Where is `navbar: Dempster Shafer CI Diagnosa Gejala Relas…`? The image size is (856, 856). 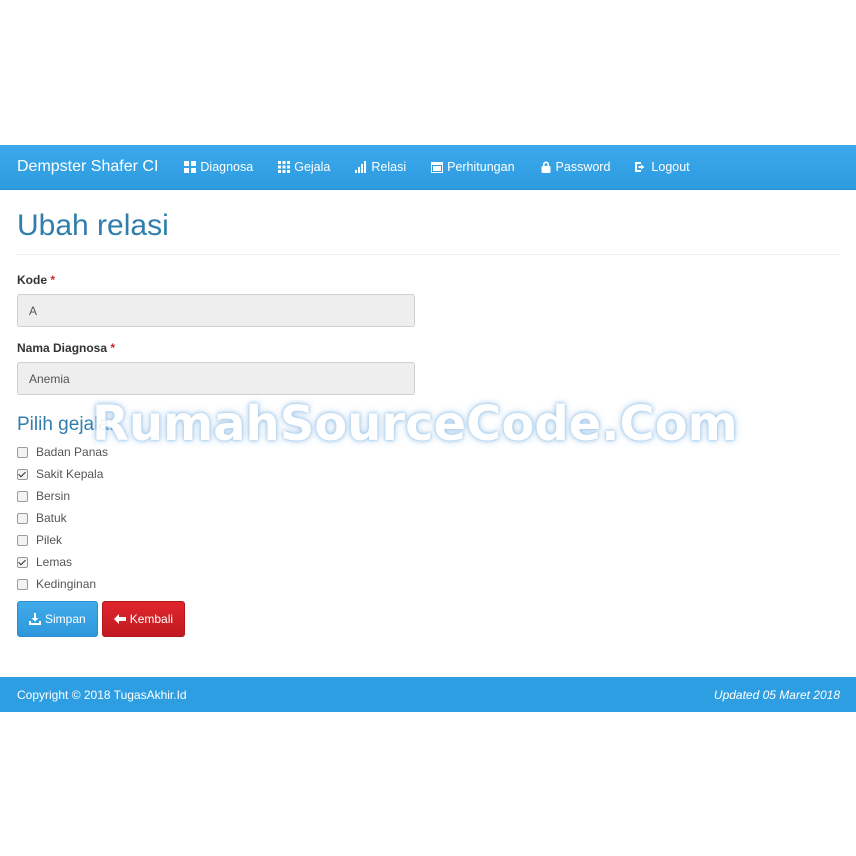 navbar: Dempster Shafer CI Diagnosa Gejala Relas… is located at coordinates (428, 167).